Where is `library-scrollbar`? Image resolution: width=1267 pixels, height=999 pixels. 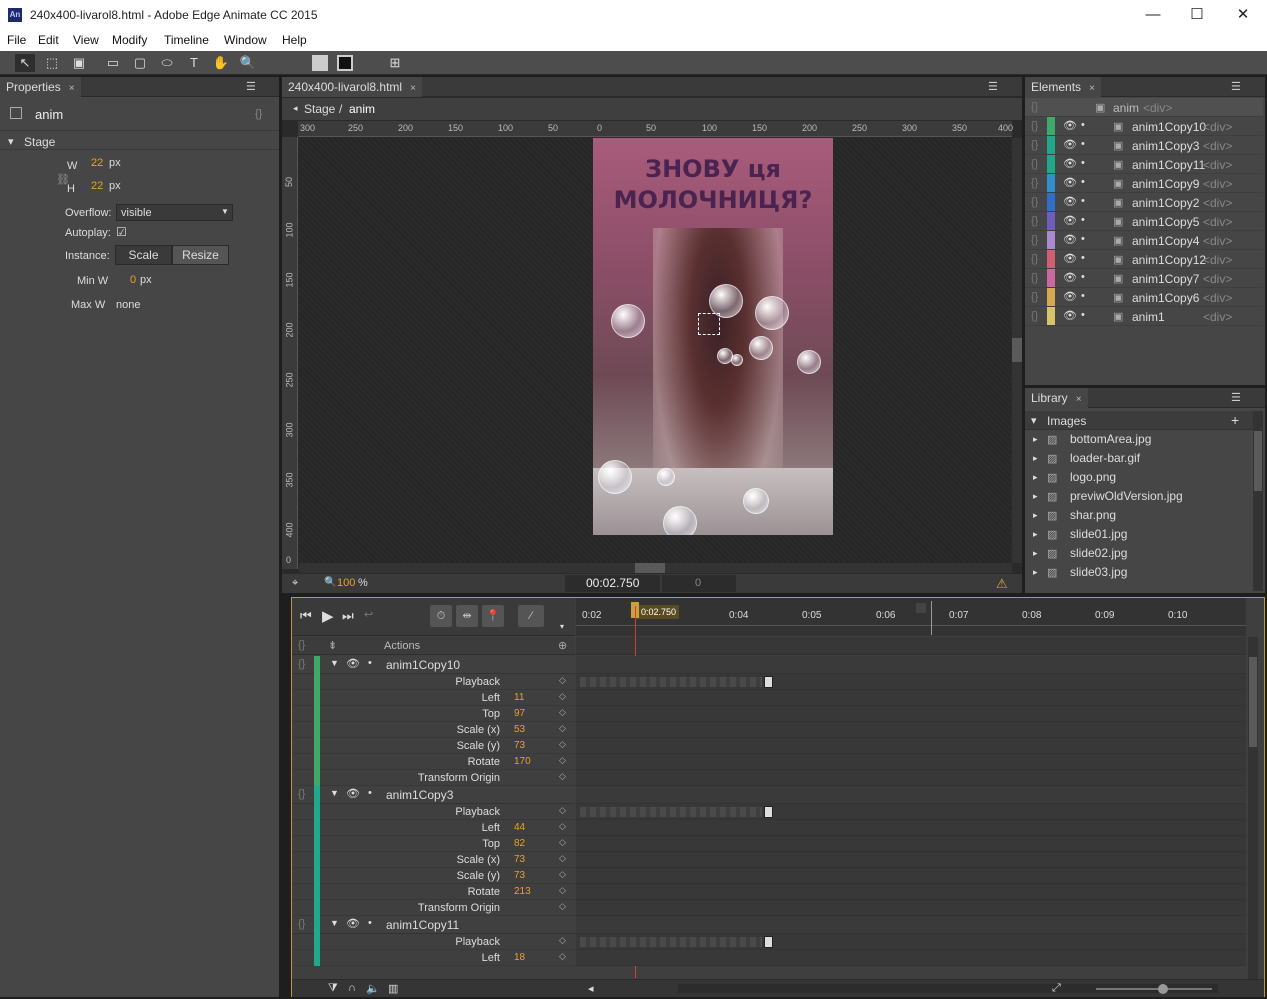 library-scrollbar is located at coordinates (1258, 501).